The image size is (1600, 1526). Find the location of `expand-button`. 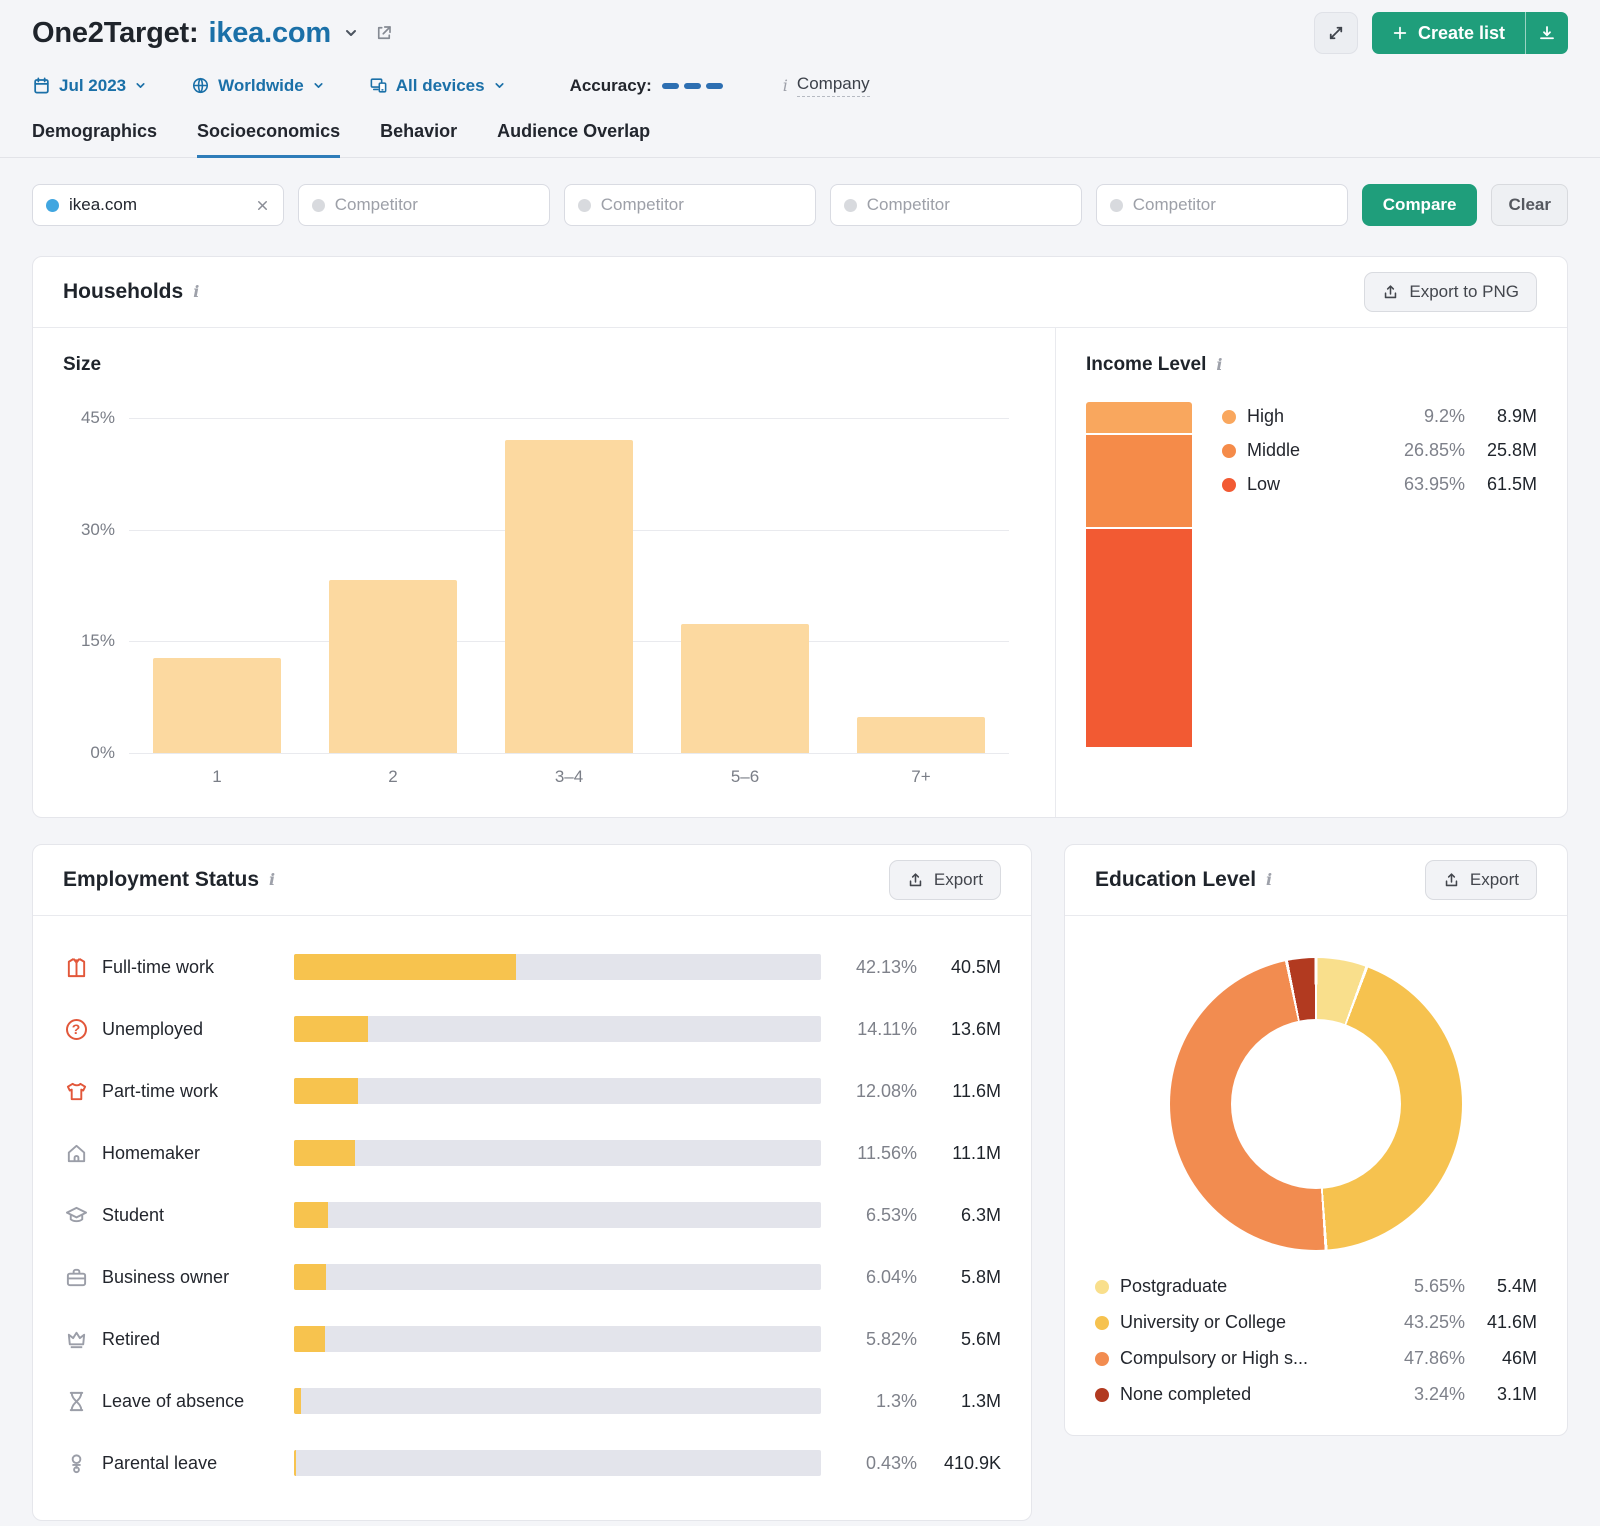

expand-button is located at coordinates (1335, 33).